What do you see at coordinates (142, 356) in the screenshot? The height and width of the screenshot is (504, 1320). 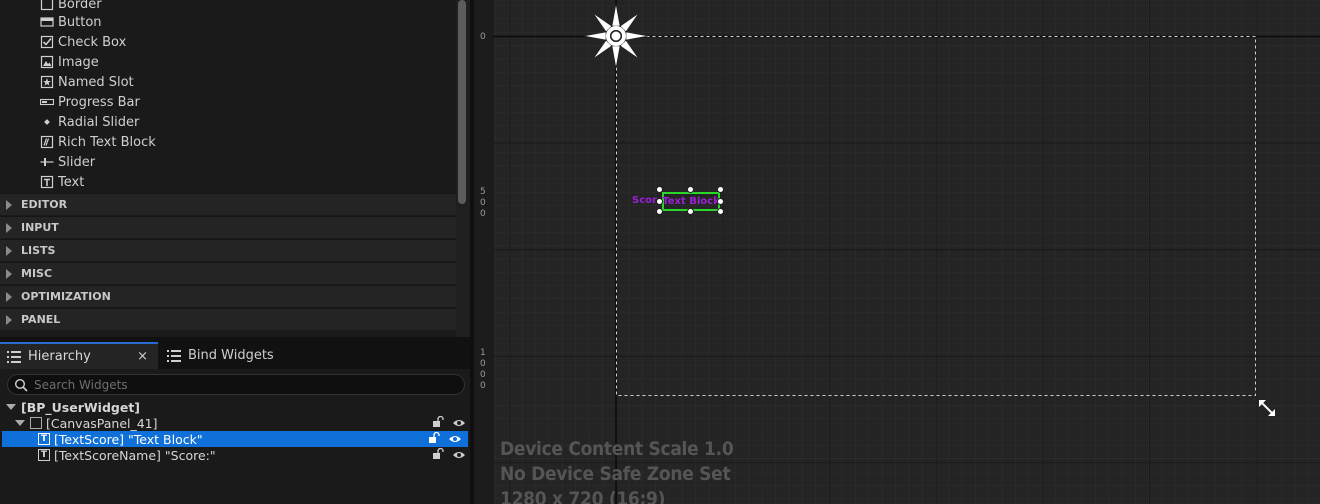 I see `close-icon: ×` at bounding box center [142, 356].